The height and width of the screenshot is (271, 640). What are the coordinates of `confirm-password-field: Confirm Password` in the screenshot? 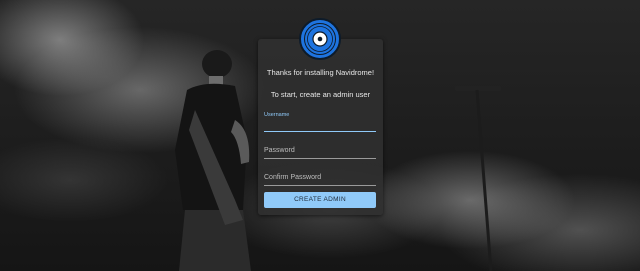 It's located at (320, 179).